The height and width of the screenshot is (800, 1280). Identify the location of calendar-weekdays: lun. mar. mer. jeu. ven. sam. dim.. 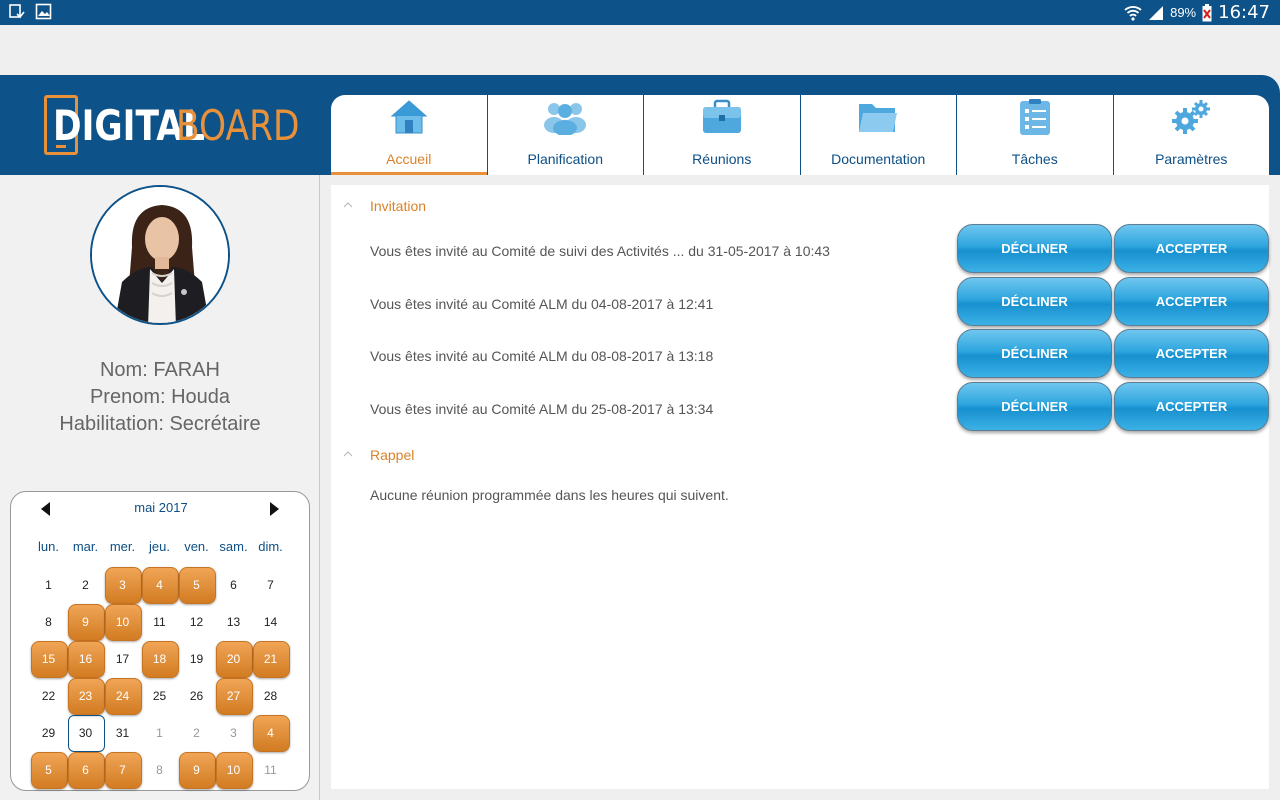
(159, 546).